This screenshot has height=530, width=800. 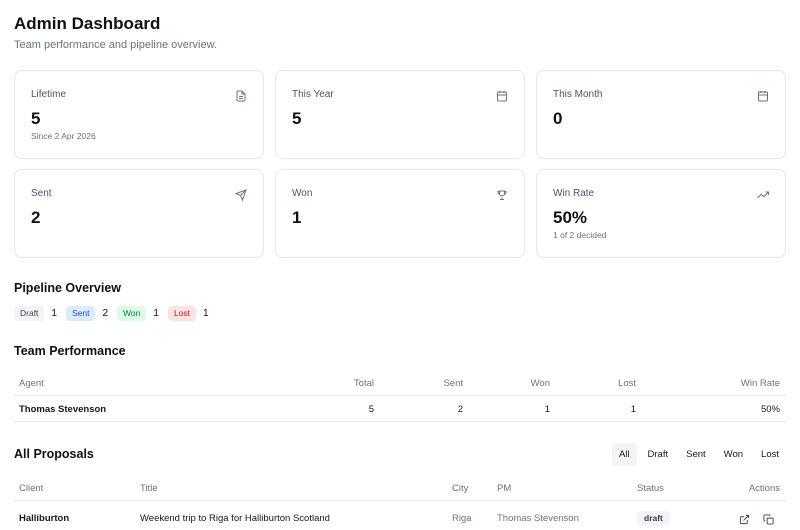 I want to click on proposal-filter-tabs: All Draft Sent Won Lost, so click(x=698, y=454).